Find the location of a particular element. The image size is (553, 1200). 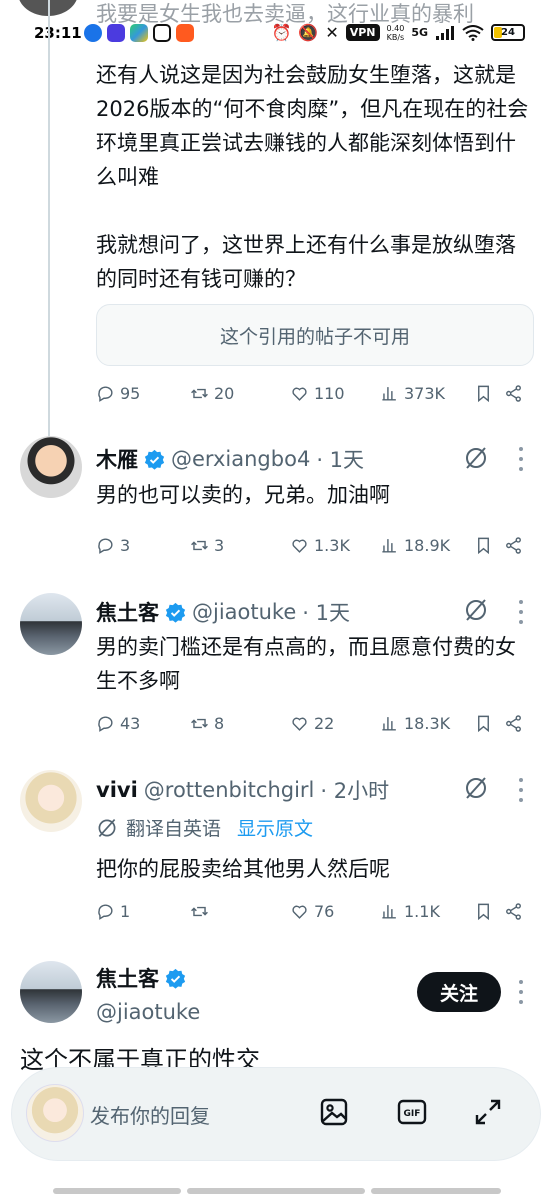

notification-icons is located at coordinates (139, 33).